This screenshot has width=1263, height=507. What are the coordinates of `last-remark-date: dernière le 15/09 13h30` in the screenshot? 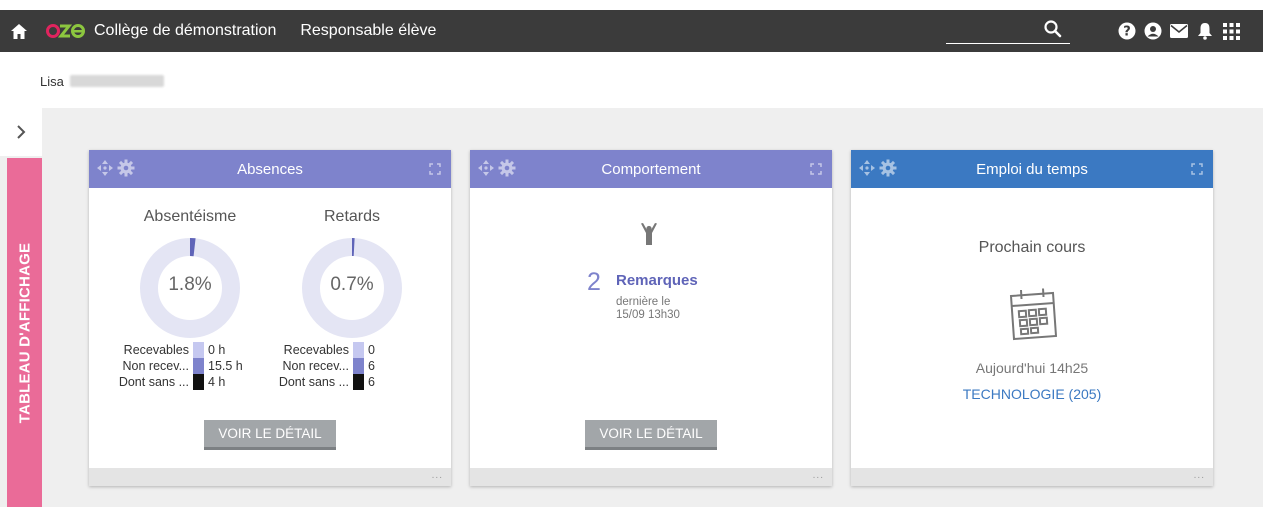 It's located at (648, 309).